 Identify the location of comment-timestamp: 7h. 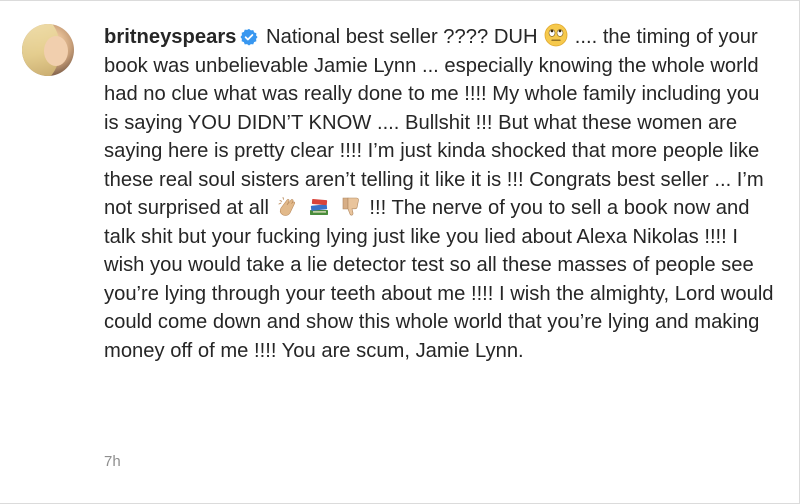
(112, 461).